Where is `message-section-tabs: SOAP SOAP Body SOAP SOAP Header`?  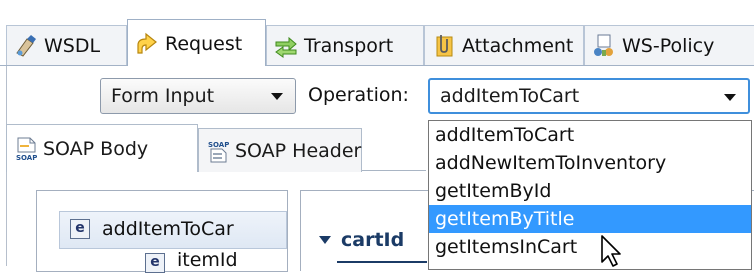 message-section-tabs: SOAP SOAP Body SOAP SOAP Header is located at coordinates (216, 149).